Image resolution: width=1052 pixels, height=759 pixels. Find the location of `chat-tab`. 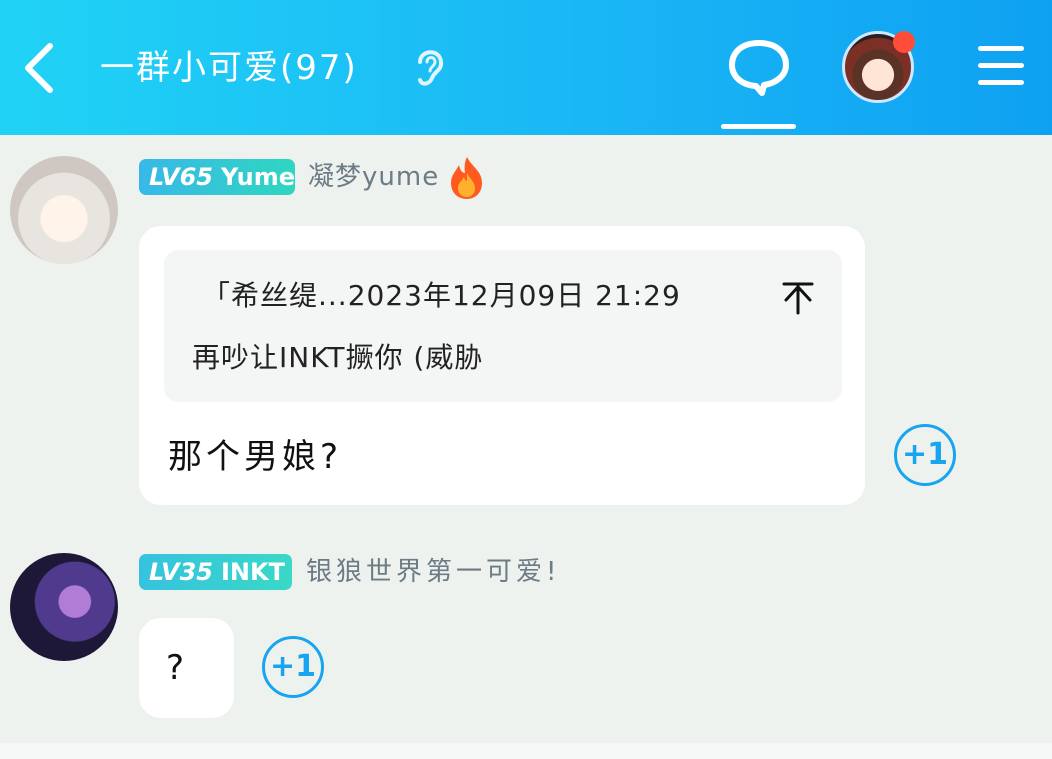

chat-tab is located at coordinates (759, 67).